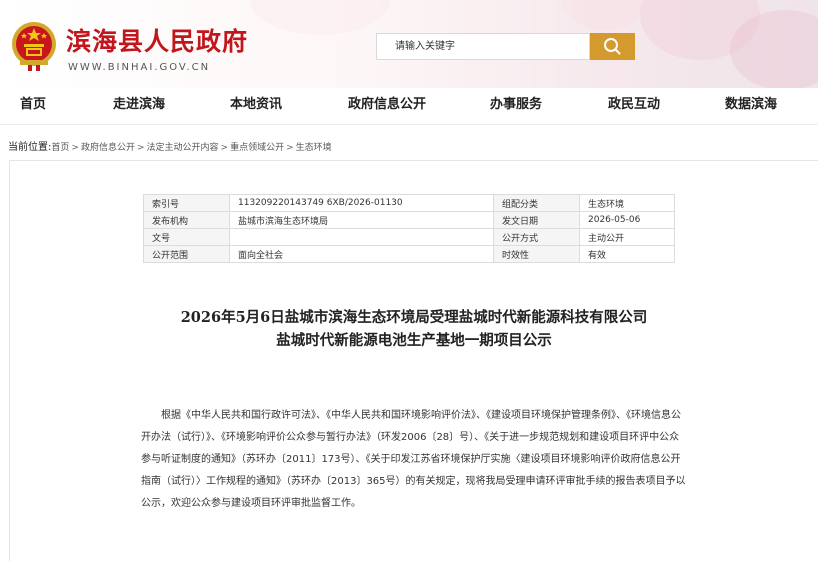  Describe the element at coordinates (186, 203) in the screenshot. I see `meta-label: 索引号` at that location.